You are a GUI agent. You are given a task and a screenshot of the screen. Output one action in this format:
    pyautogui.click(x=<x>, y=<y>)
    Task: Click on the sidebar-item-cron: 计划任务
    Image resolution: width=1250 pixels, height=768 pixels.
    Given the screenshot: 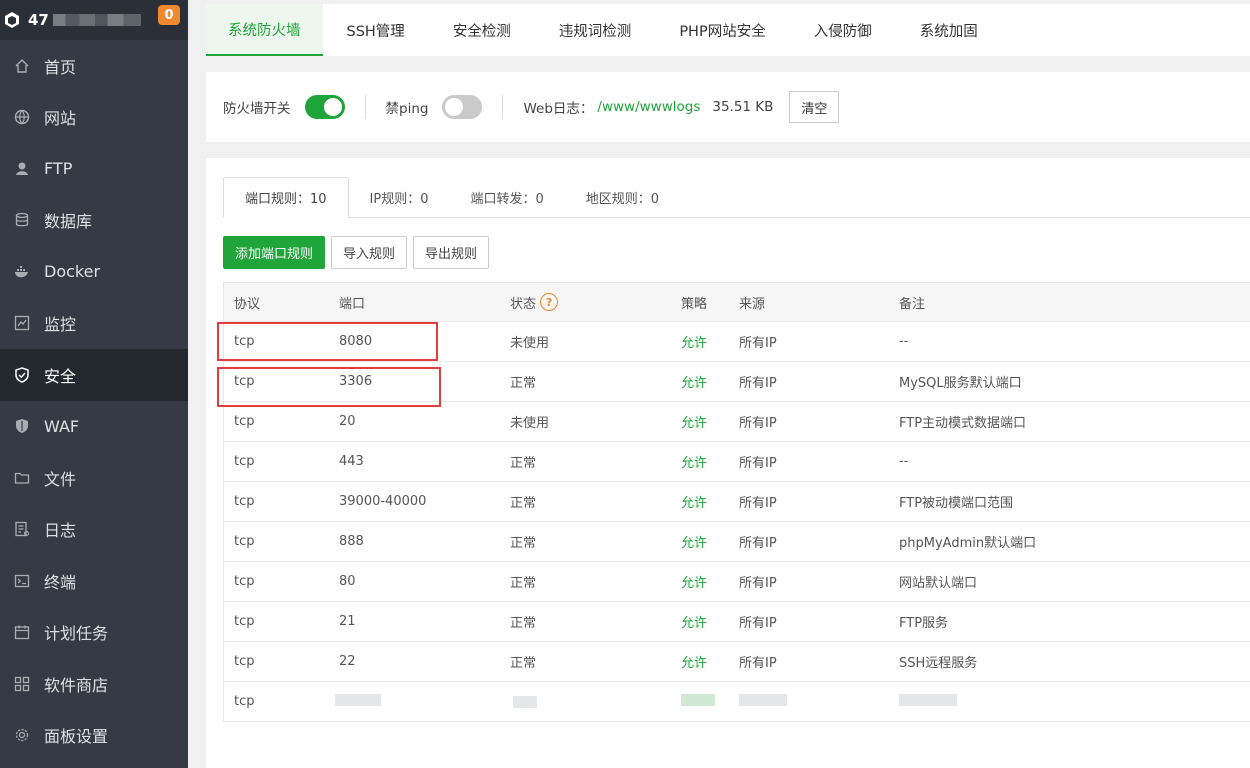 What is the action you would take?
    pyautogui.click(x=94, y=633)
    